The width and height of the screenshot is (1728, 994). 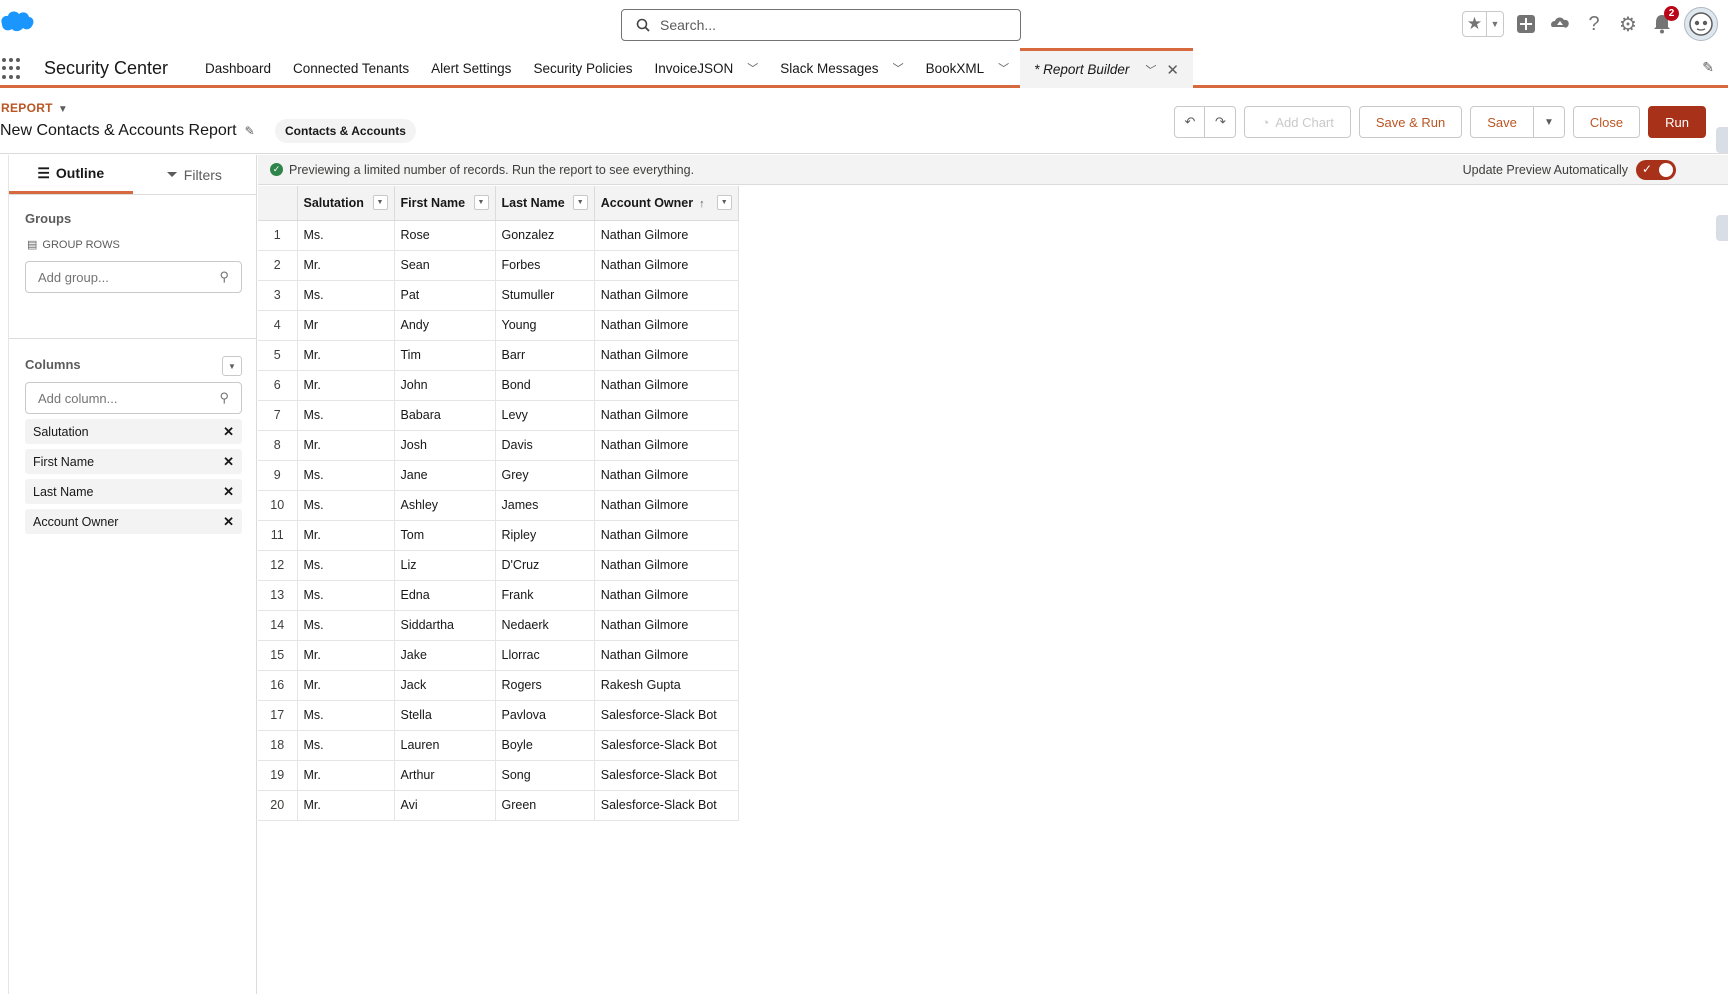 What do you see at coordinates (498, 625) in the screenshot?
I see `table-row: 14 Ms. Siddartha Nedaerk Nathan Gilmore` at bounding box center [498, 625].